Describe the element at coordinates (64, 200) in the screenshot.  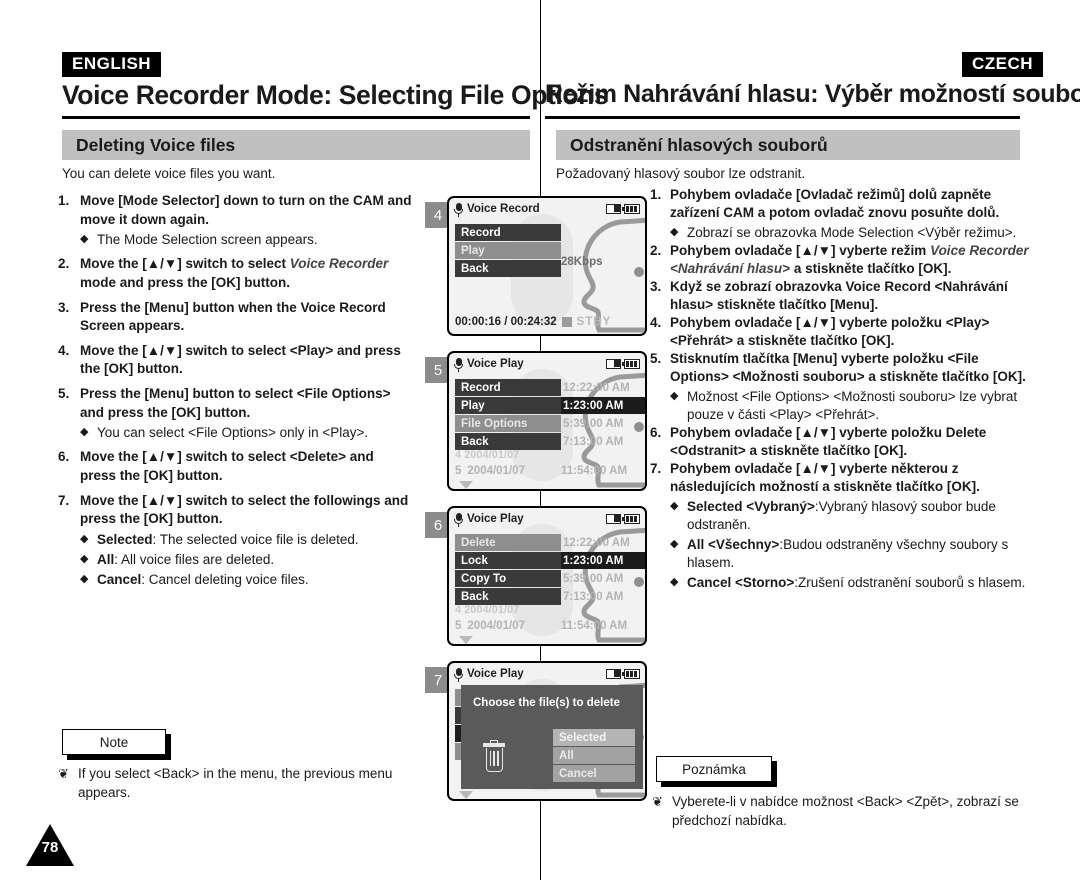
I see `step-number: 1.` at that location.